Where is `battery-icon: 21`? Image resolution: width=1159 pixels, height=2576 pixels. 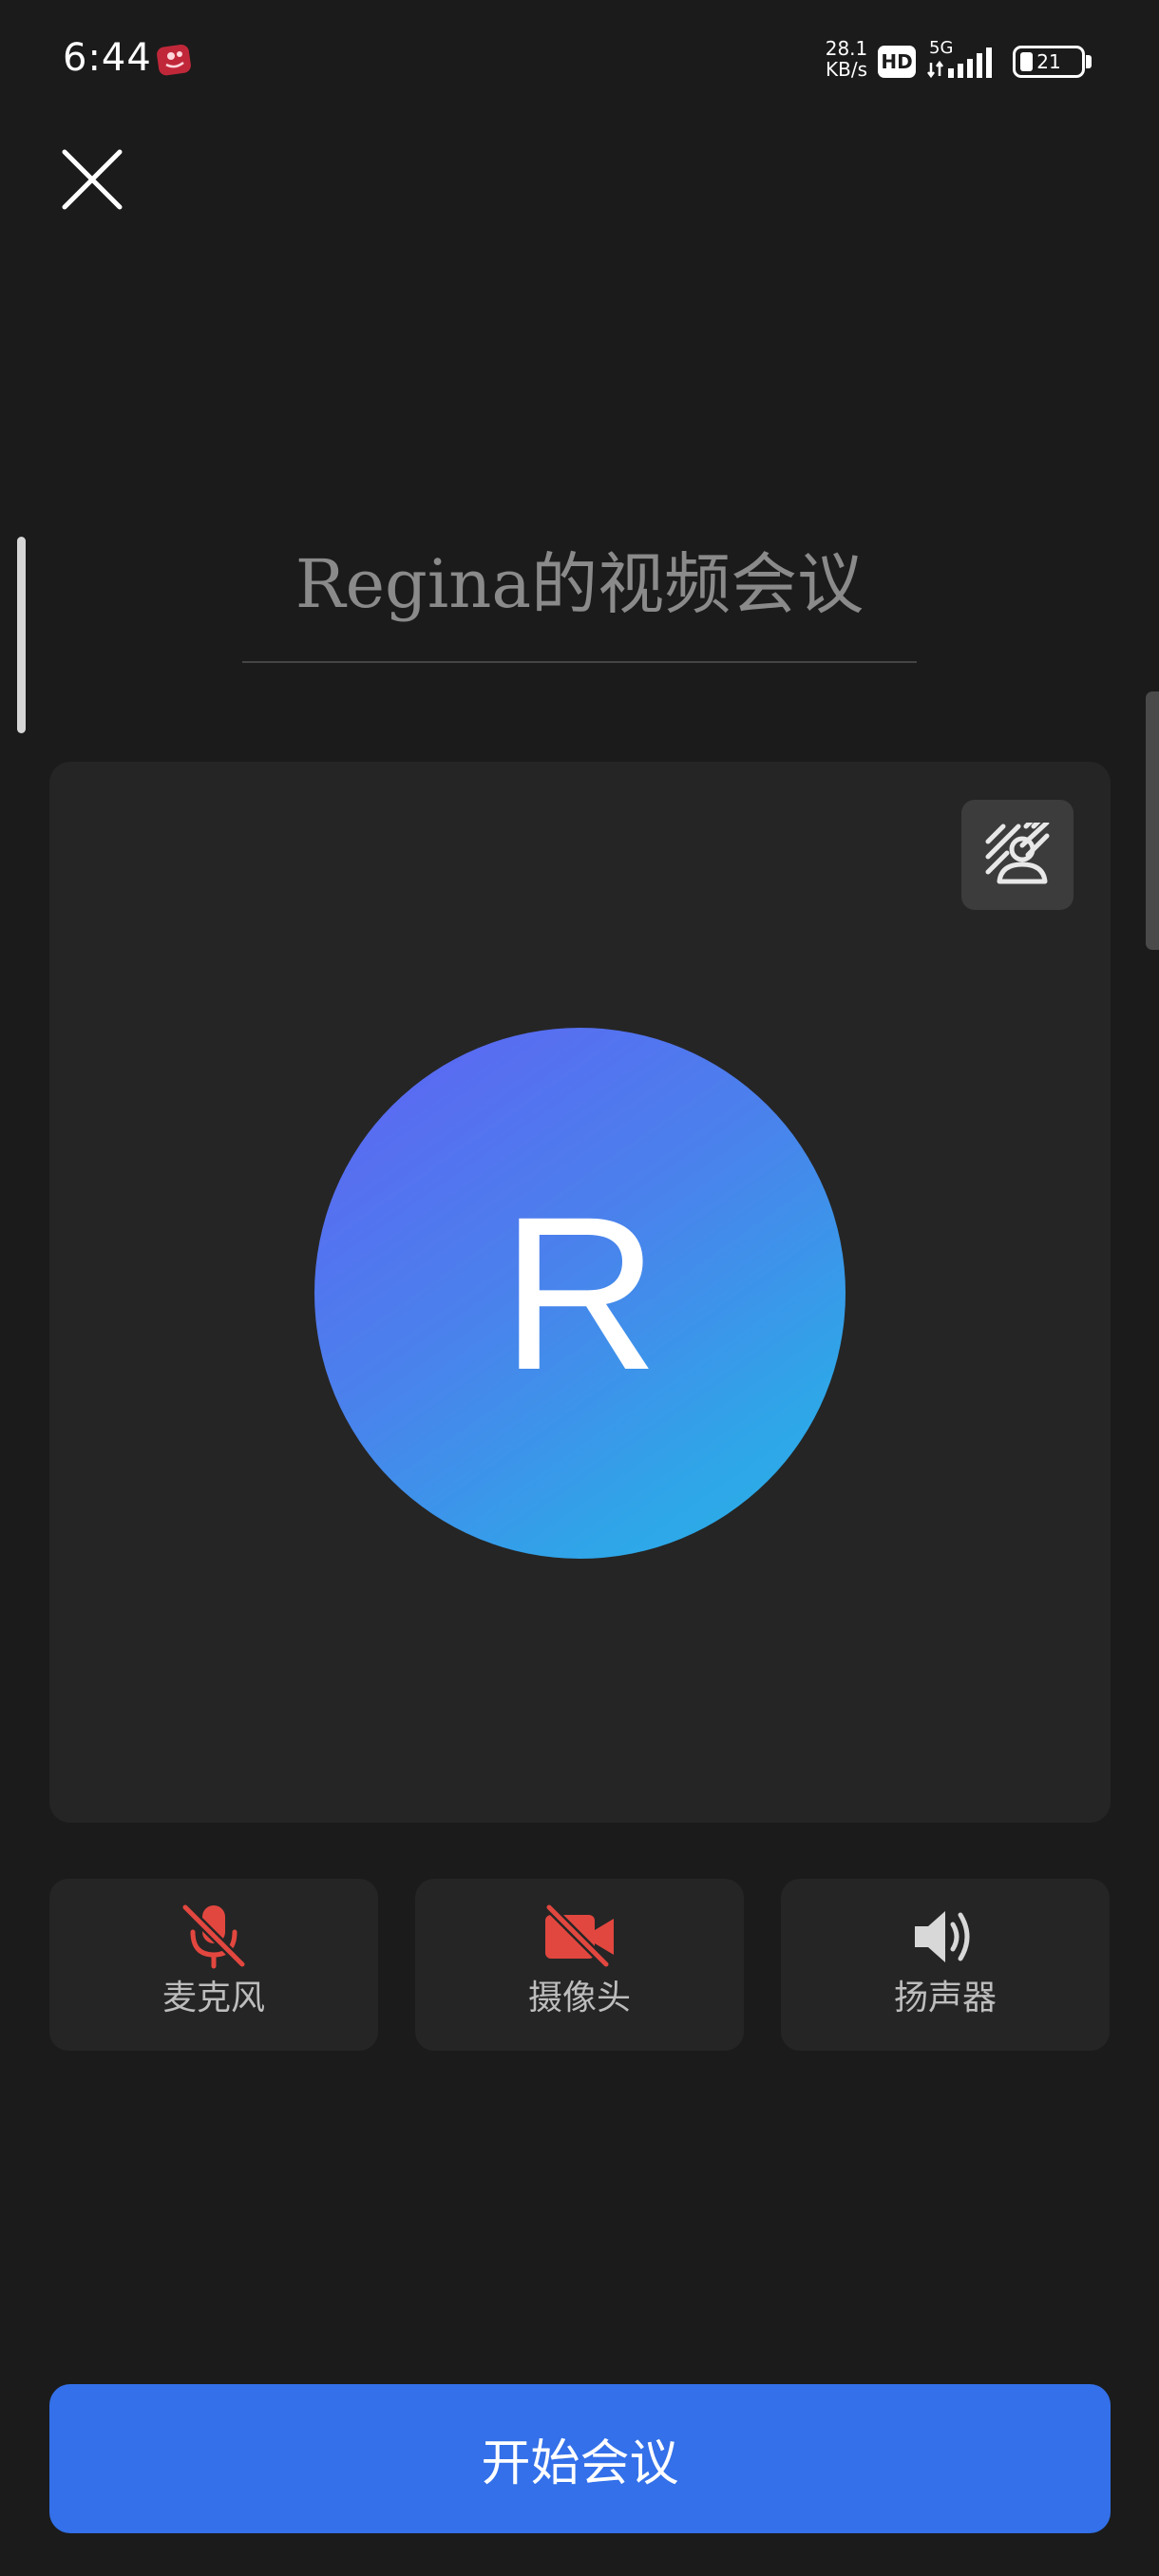
battery-icon: 21 is located at coordinates (1049, 62).